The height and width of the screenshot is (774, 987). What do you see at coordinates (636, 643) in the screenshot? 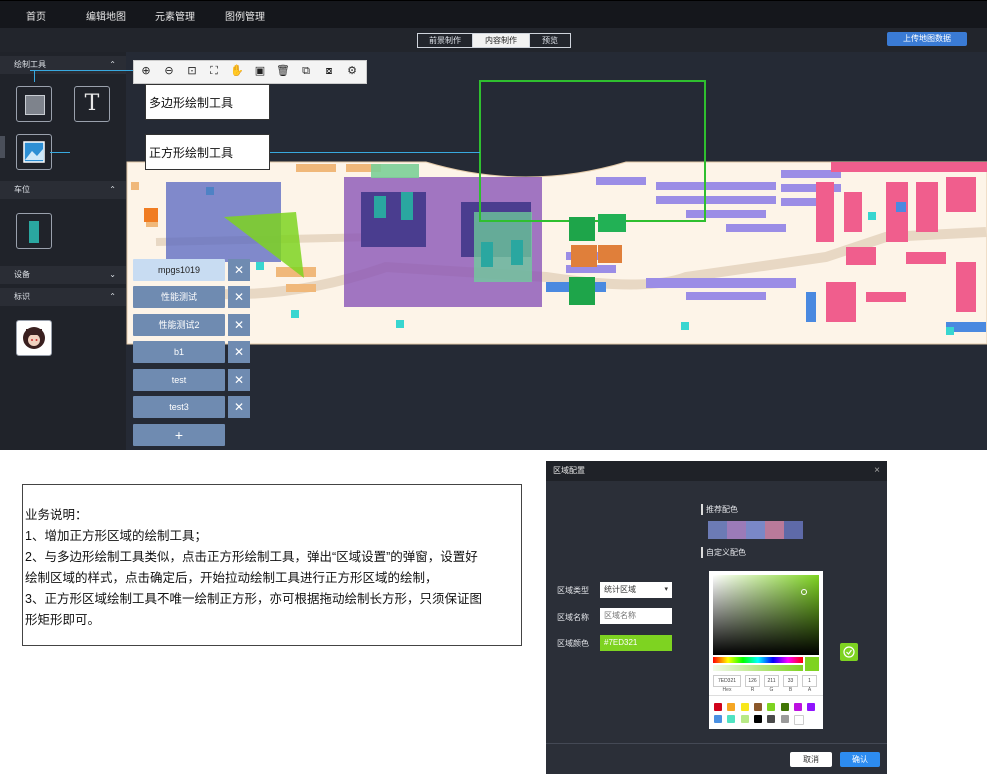
I see `region-color-field: #7ED321` at bounding box center [636, 643].